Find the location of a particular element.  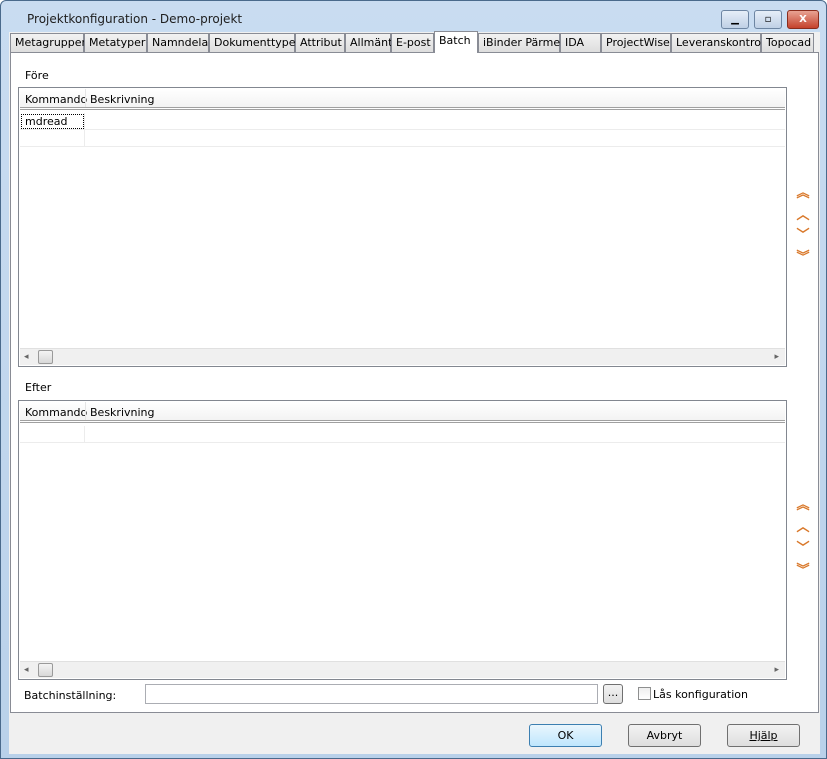

maximize-icon: ▫ is located at coordinates (768, 19).